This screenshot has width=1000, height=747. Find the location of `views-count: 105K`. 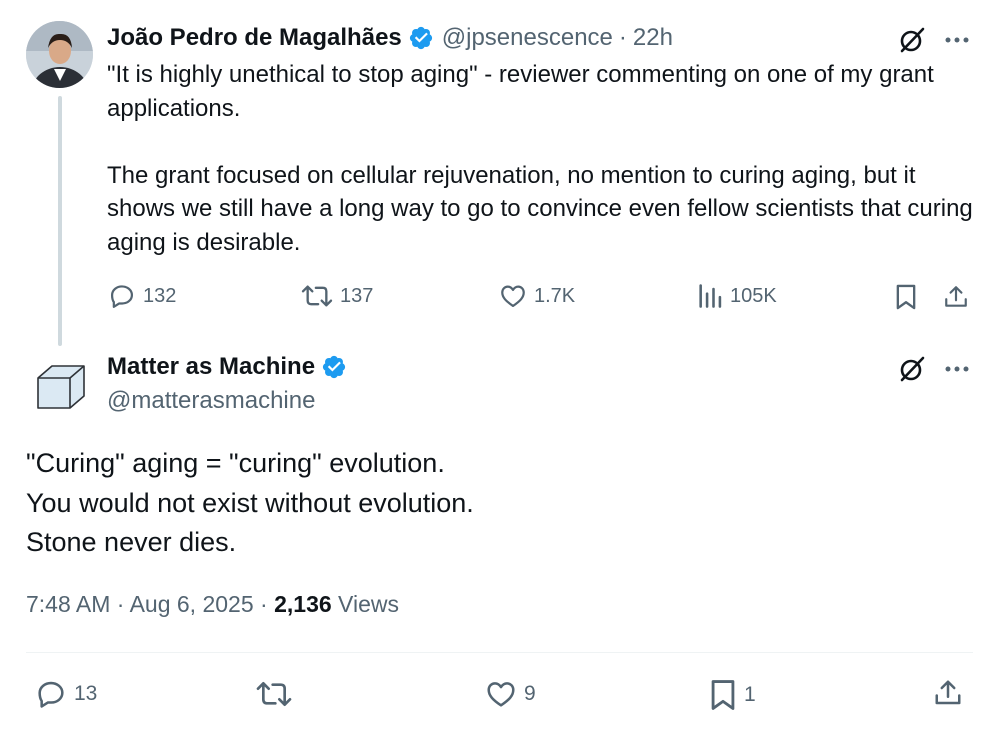

views-count: 105K is located at coordinates (753, 295).